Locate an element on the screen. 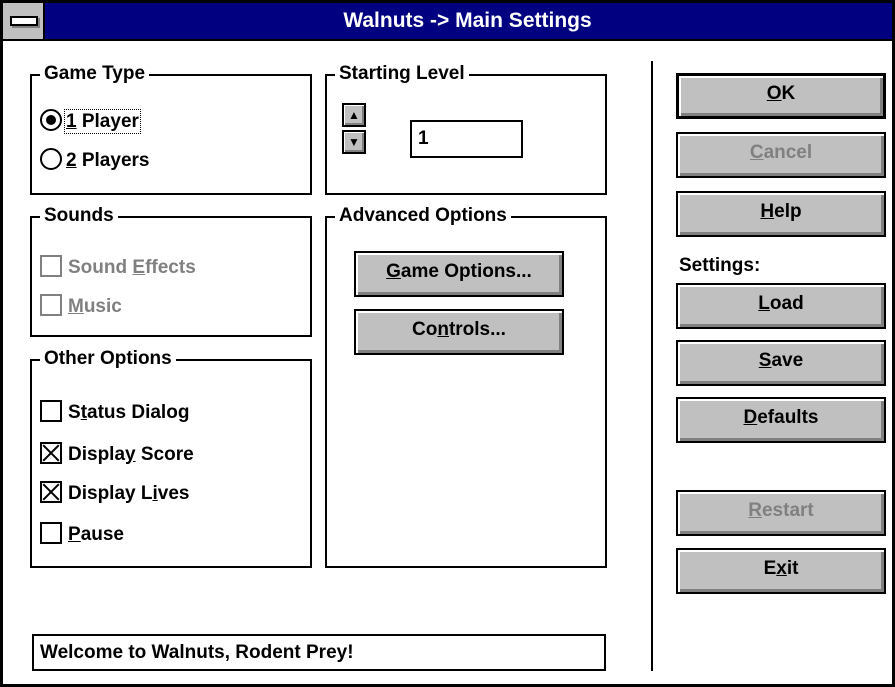 This screenshot has height=687, width=895. exit-button: Exit is located at coordinates (781, 571).